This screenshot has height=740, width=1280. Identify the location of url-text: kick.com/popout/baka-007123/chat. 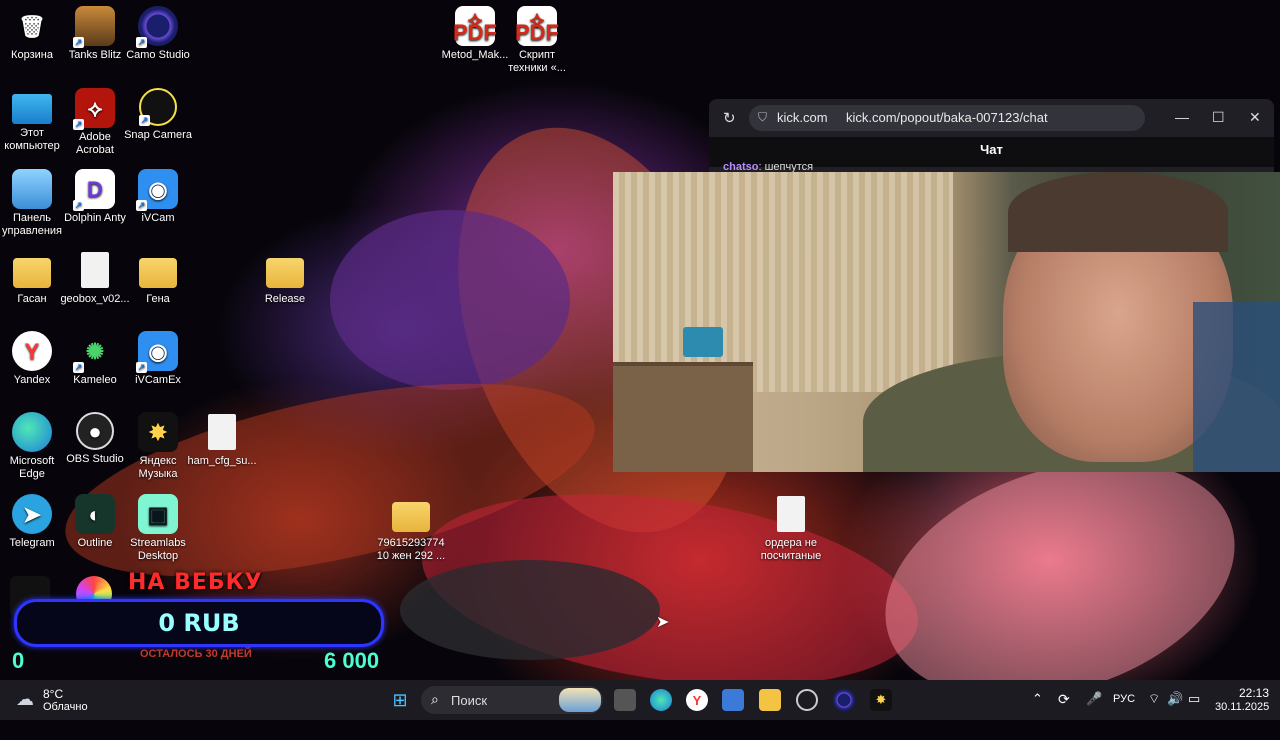
(947, 117).